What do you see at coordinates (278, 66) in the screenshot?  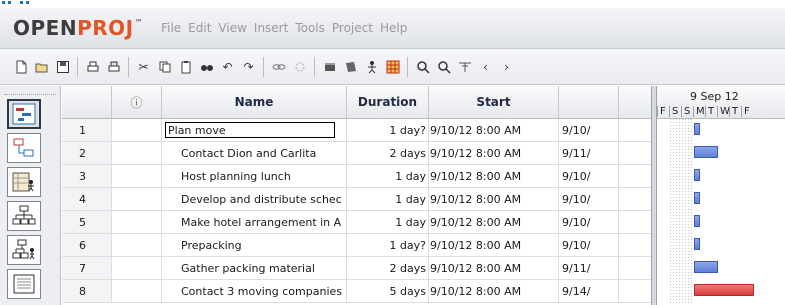 I see `link-icon` at bounding box center [278, 66].